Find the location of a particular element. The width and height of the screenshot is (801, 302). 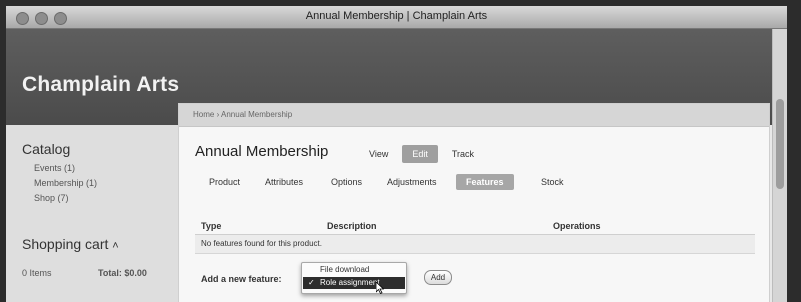

column-operations: Operations is located at coordinates (577, 226).